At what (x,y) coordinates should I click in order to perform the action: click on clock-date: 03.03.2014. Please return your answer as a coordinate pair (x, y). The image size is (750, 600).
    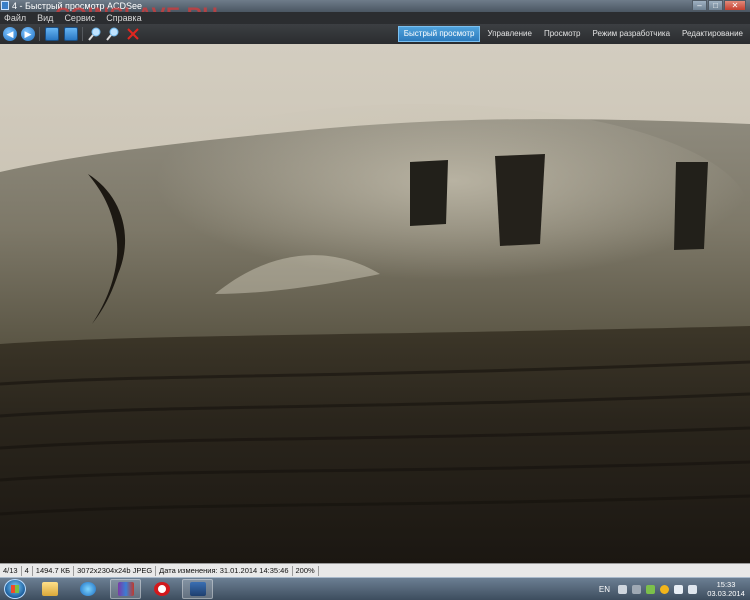
    Looking at the image, I should click on (726, 593).